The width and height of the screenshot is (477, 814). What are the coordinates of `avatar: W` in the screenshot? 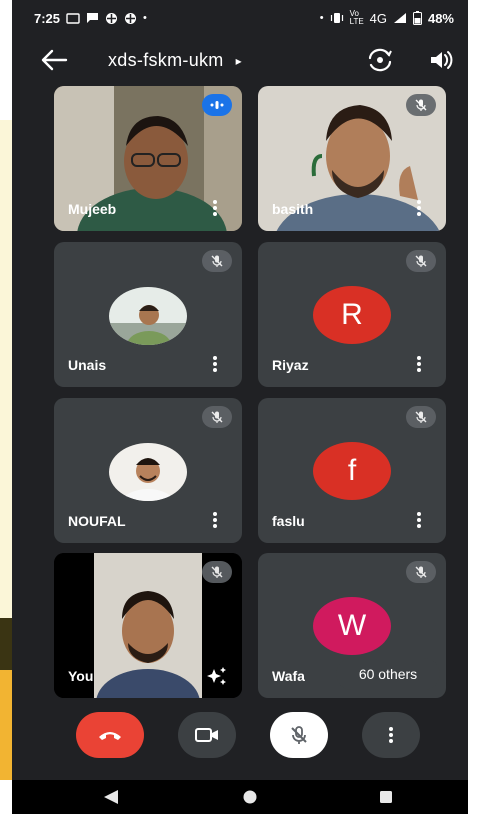 It's located at (352, 626).